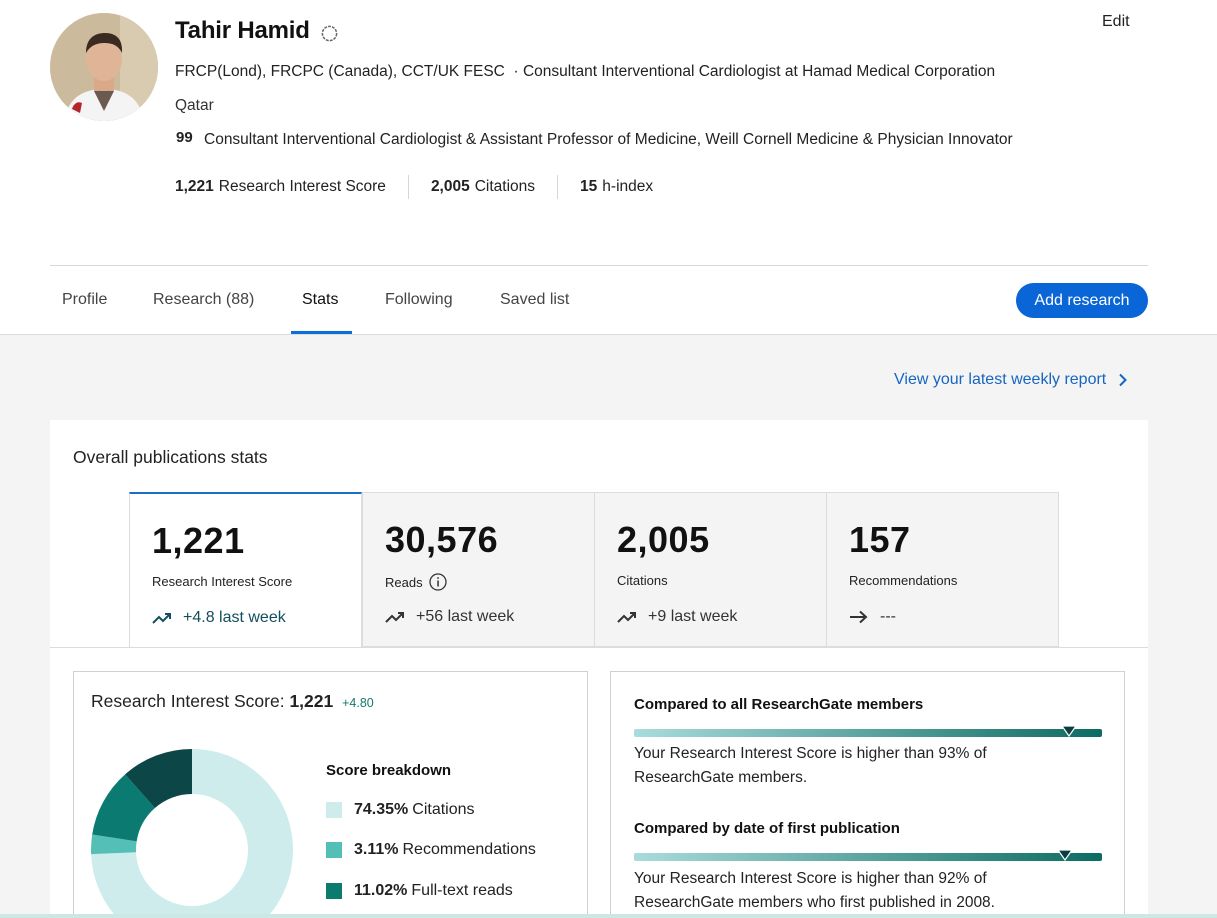 Image resolution: width=1217 pixels, height=918 pixels. I want to click on stat-label-text: Research Interest Score, so click(222, 581).